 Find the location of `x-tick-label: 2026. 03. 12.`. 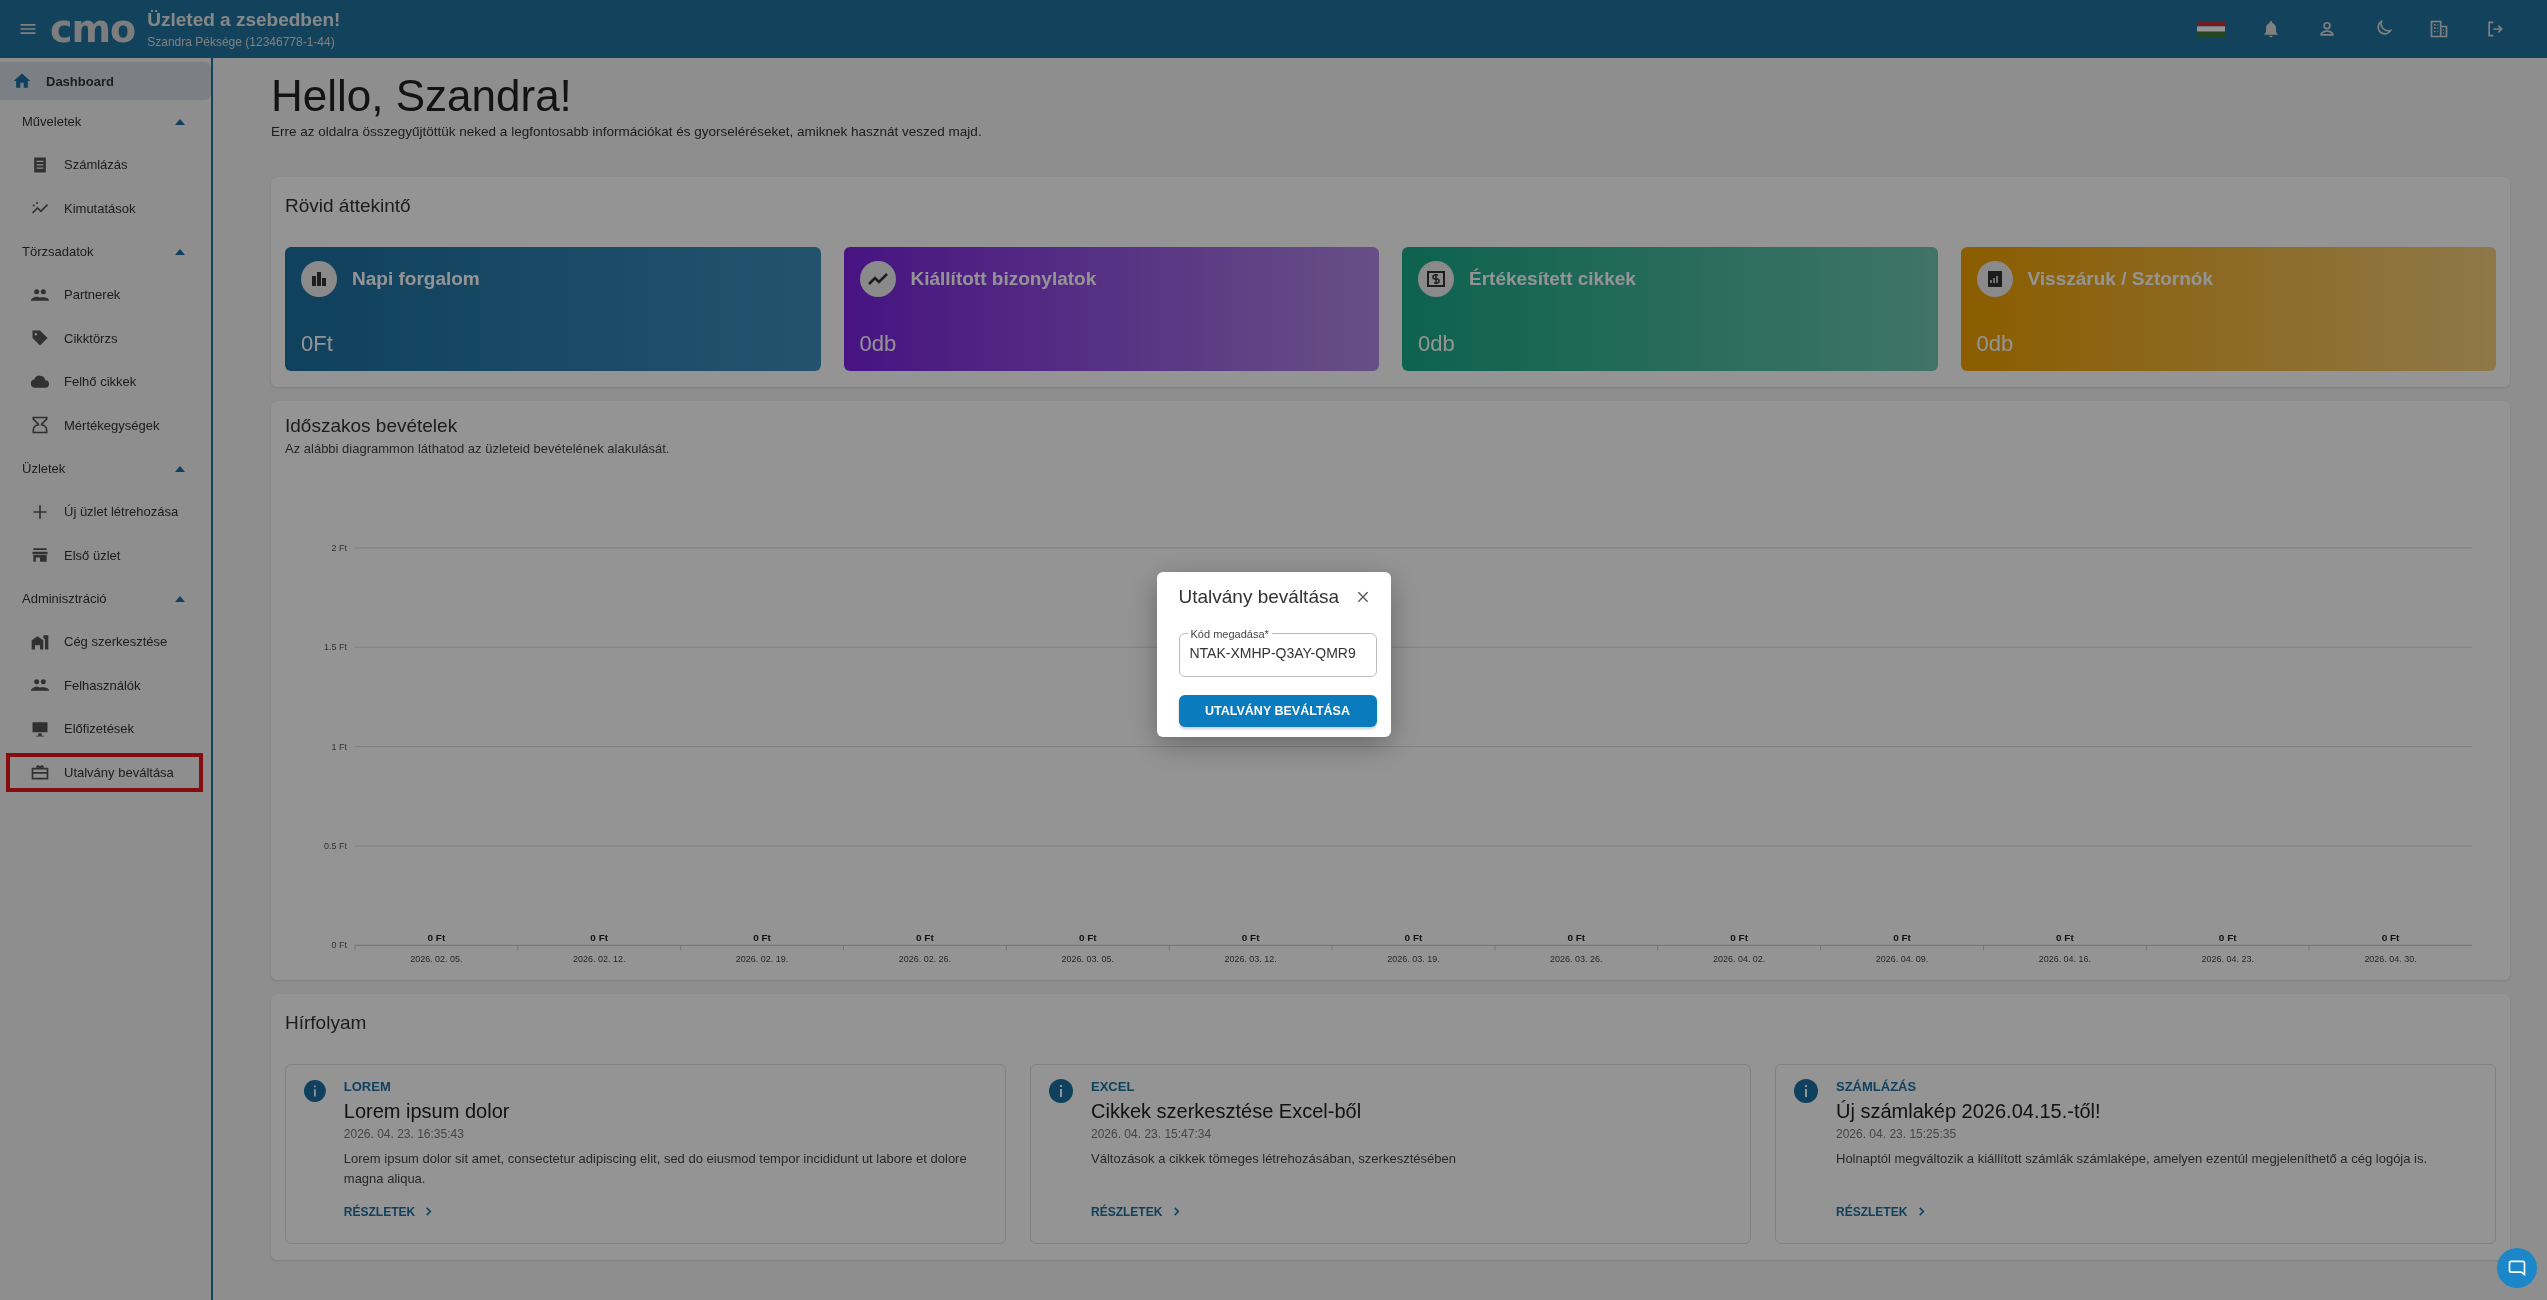

x-tick-label: 2026. 03. 12. is located at coordinates (1250, 959).